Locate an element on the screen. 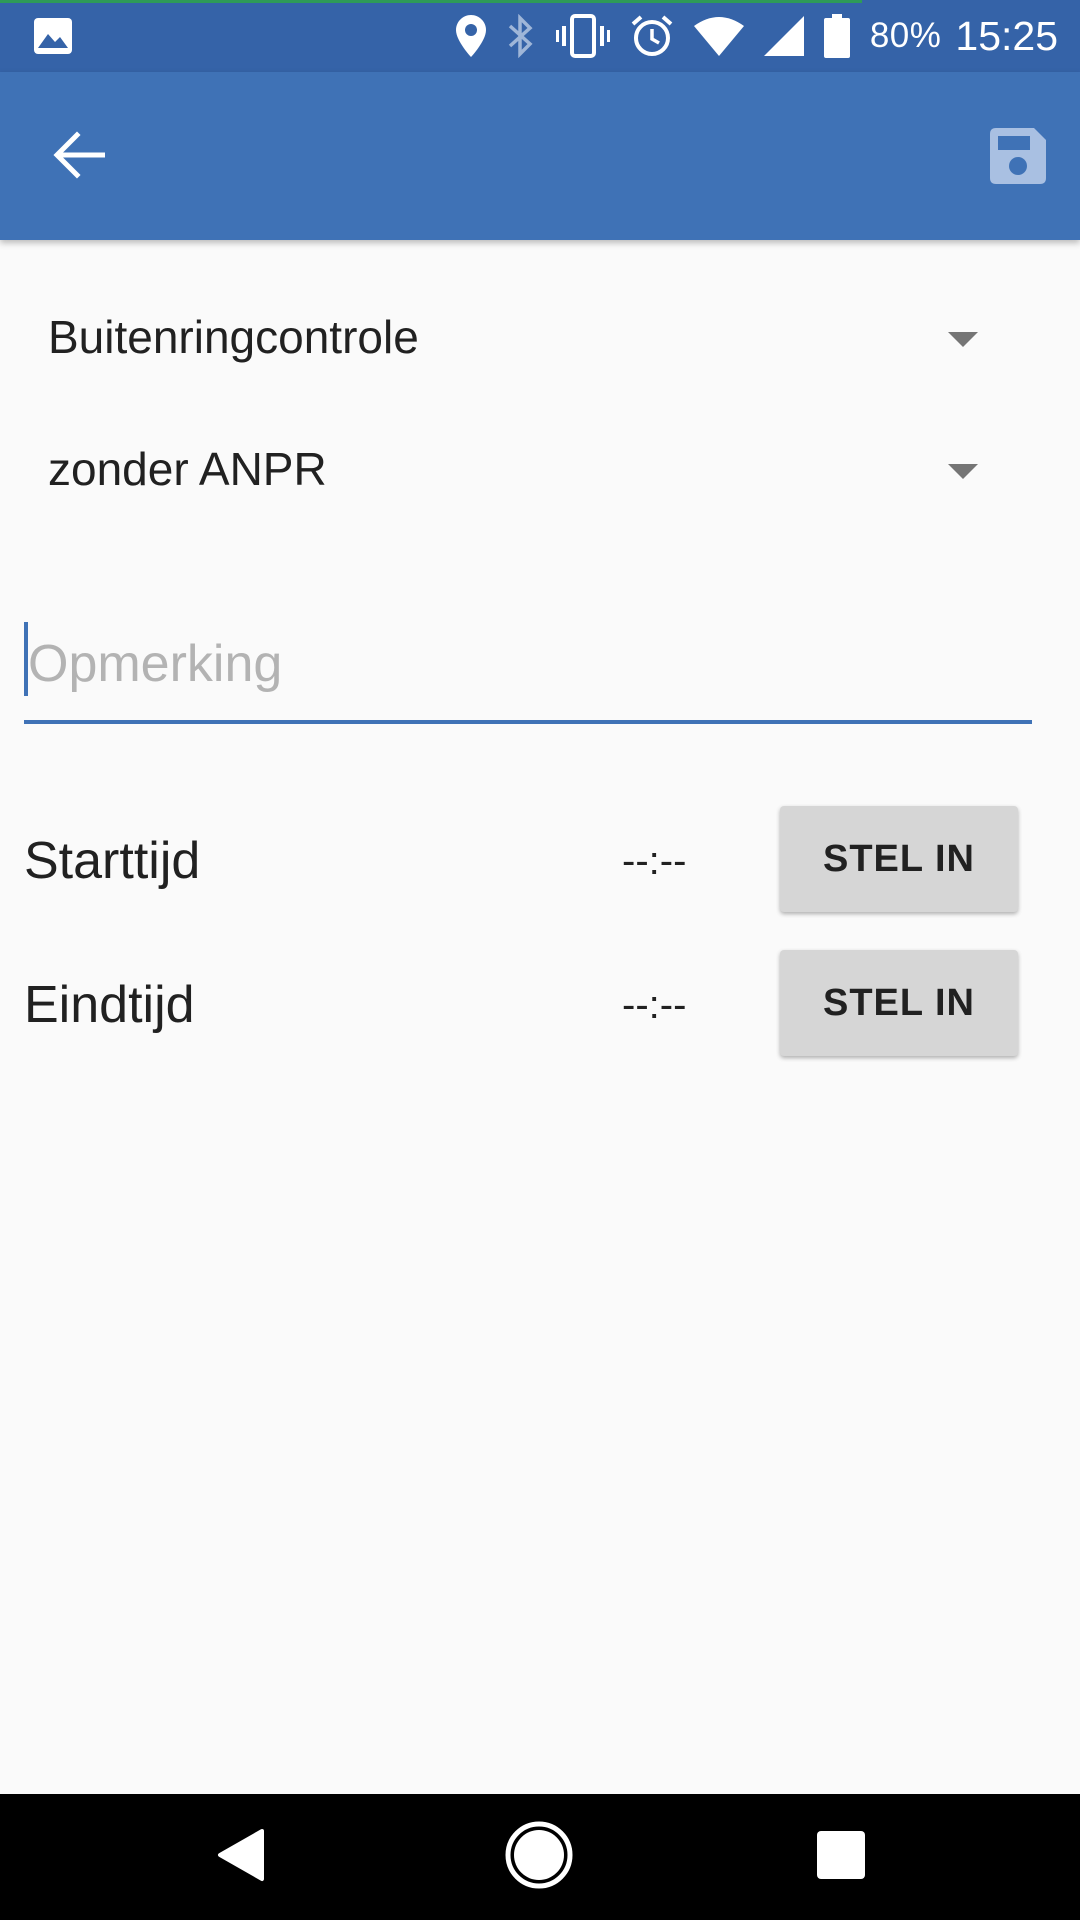  alarm-icon is located at coordinates (652, 36).